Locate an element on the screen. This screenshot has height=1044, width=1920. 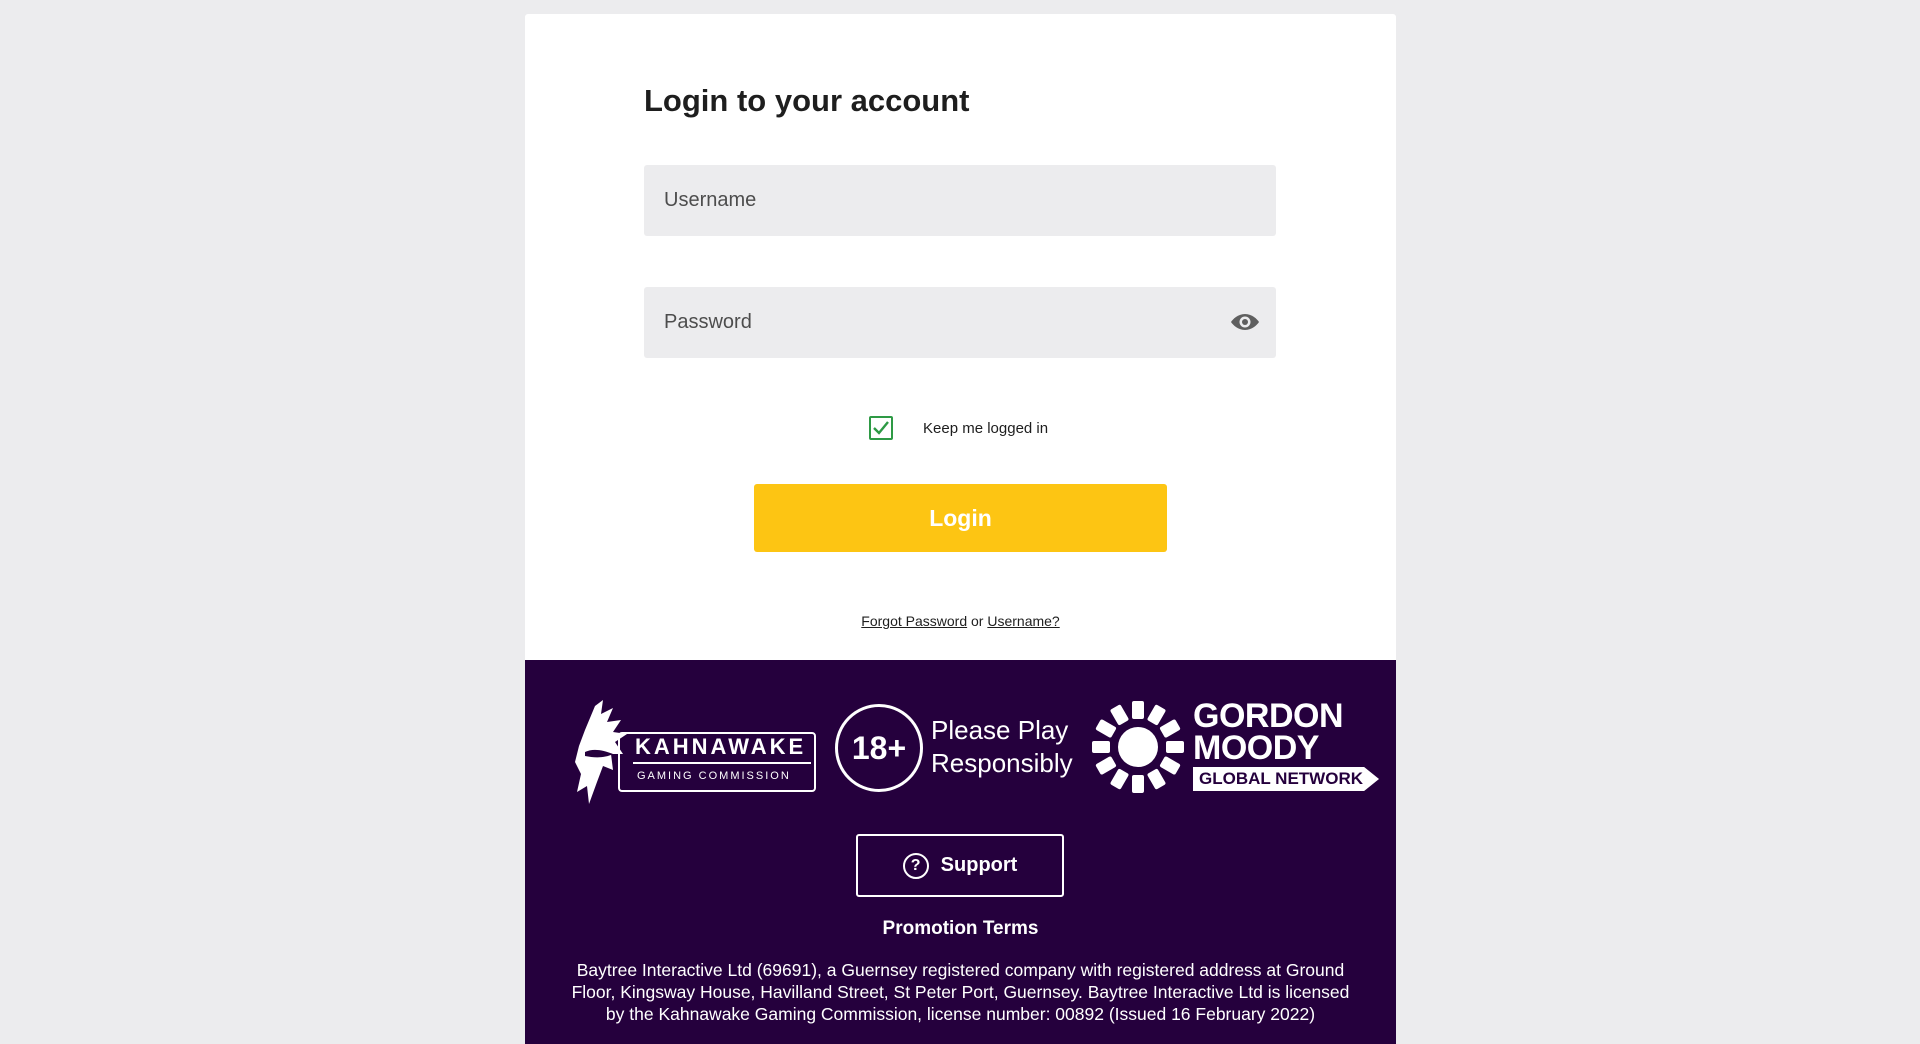
kahnawake-name: KAHNAWAKE is located at coordinates (721, 746).